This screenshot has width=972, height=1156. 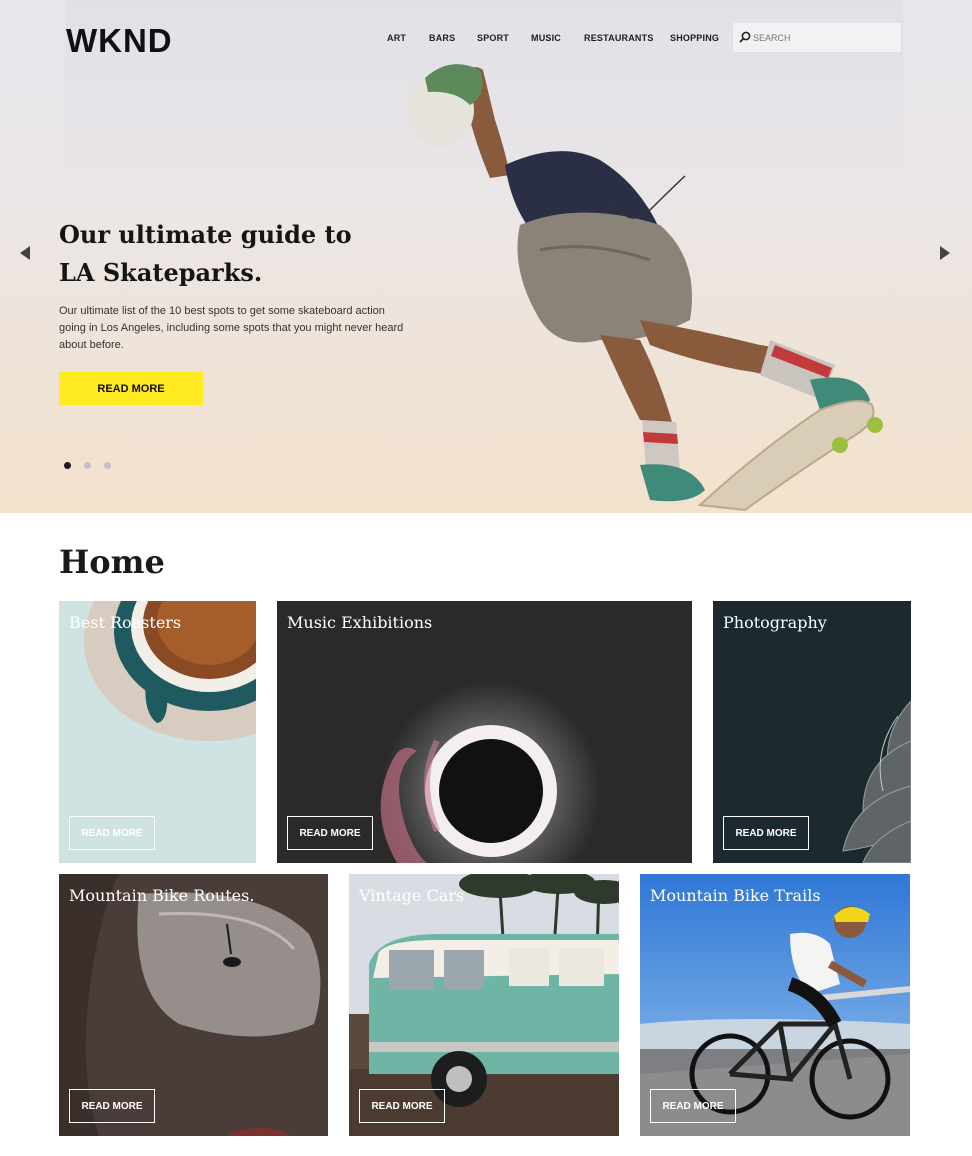 I want to click on nav-item-sport: SPORT, so click(x=493, y=38).